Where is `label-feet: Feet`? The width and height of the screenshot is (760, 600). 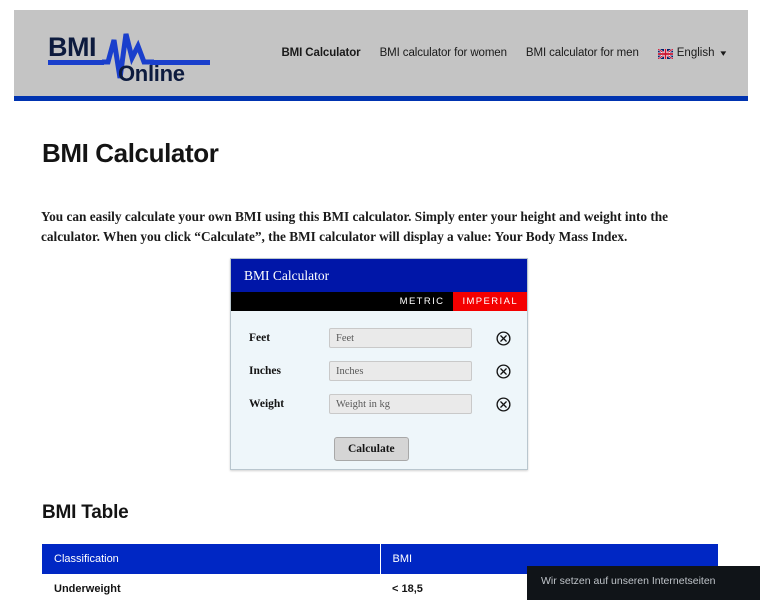 label-feet: Feet is located at coordinates (260, 338).